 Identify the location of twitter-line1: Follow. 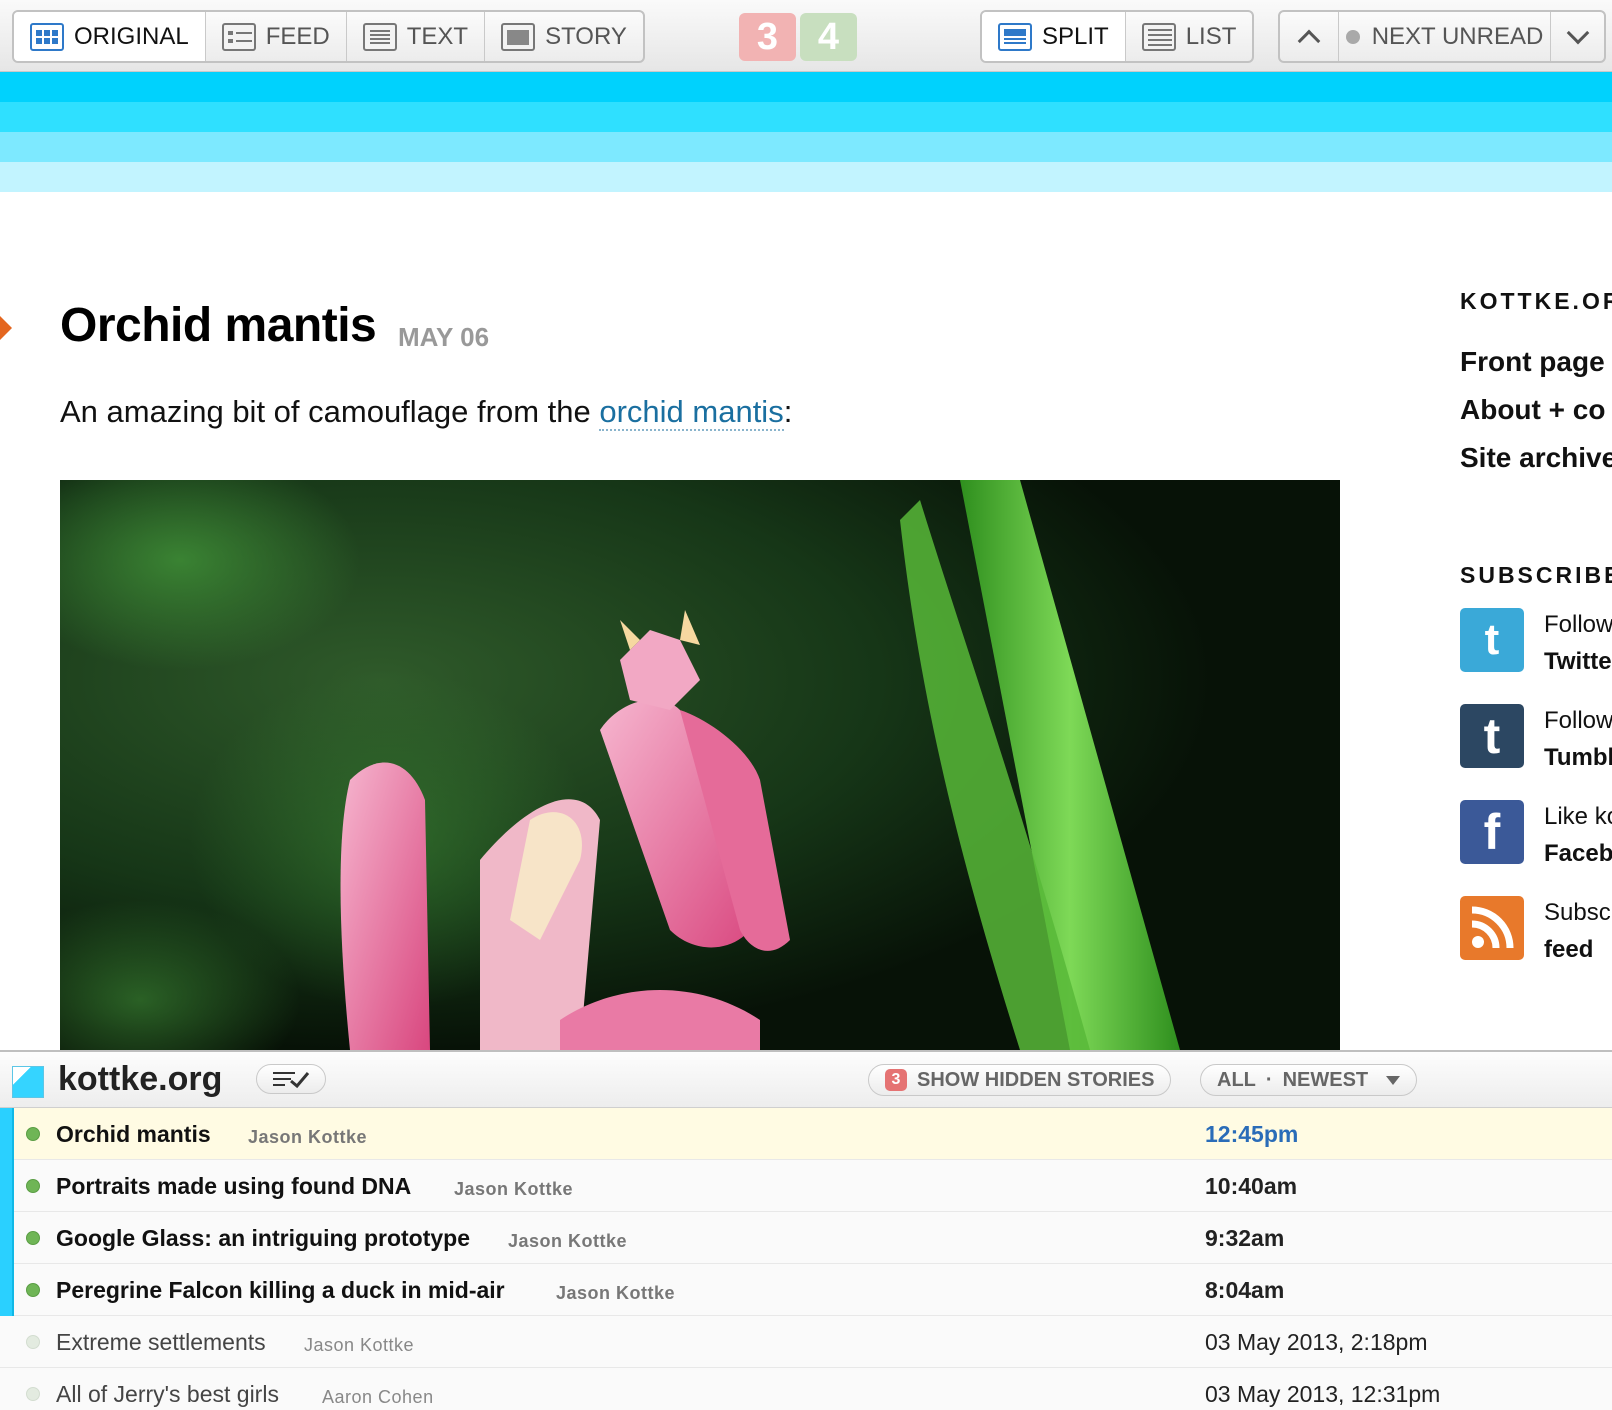
(1578, 624).